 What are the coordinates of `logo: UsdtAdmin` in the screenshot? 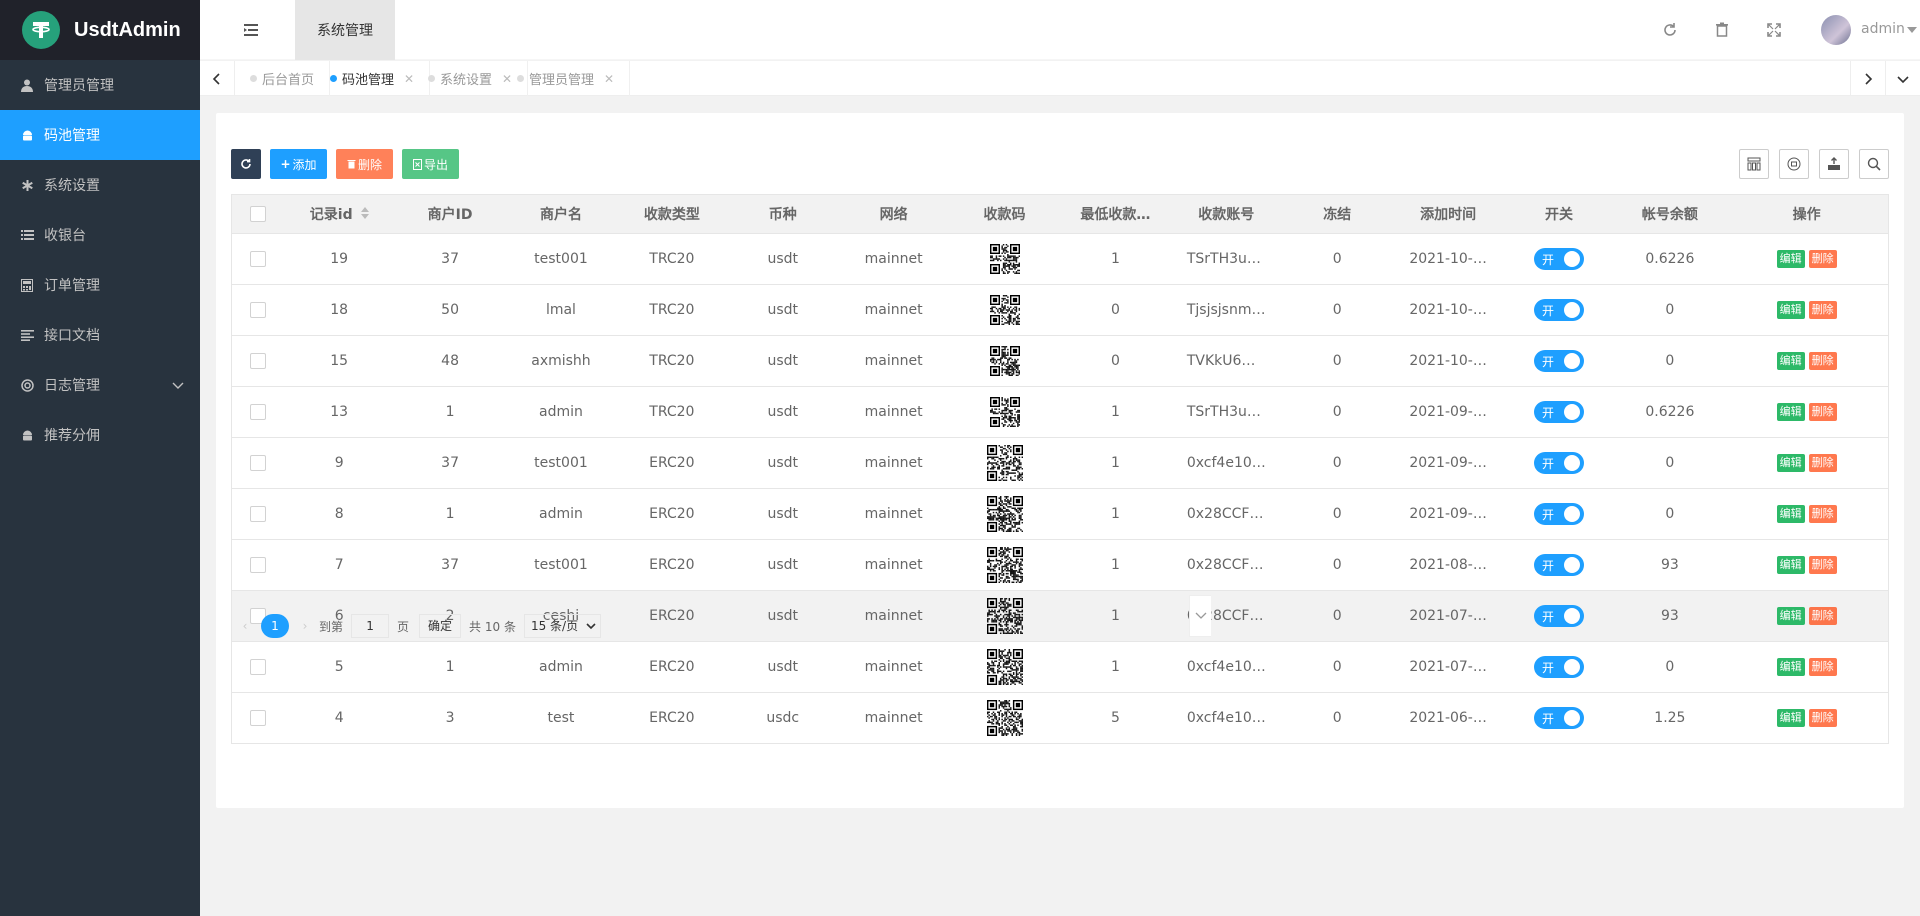 It's located at (100, 30).